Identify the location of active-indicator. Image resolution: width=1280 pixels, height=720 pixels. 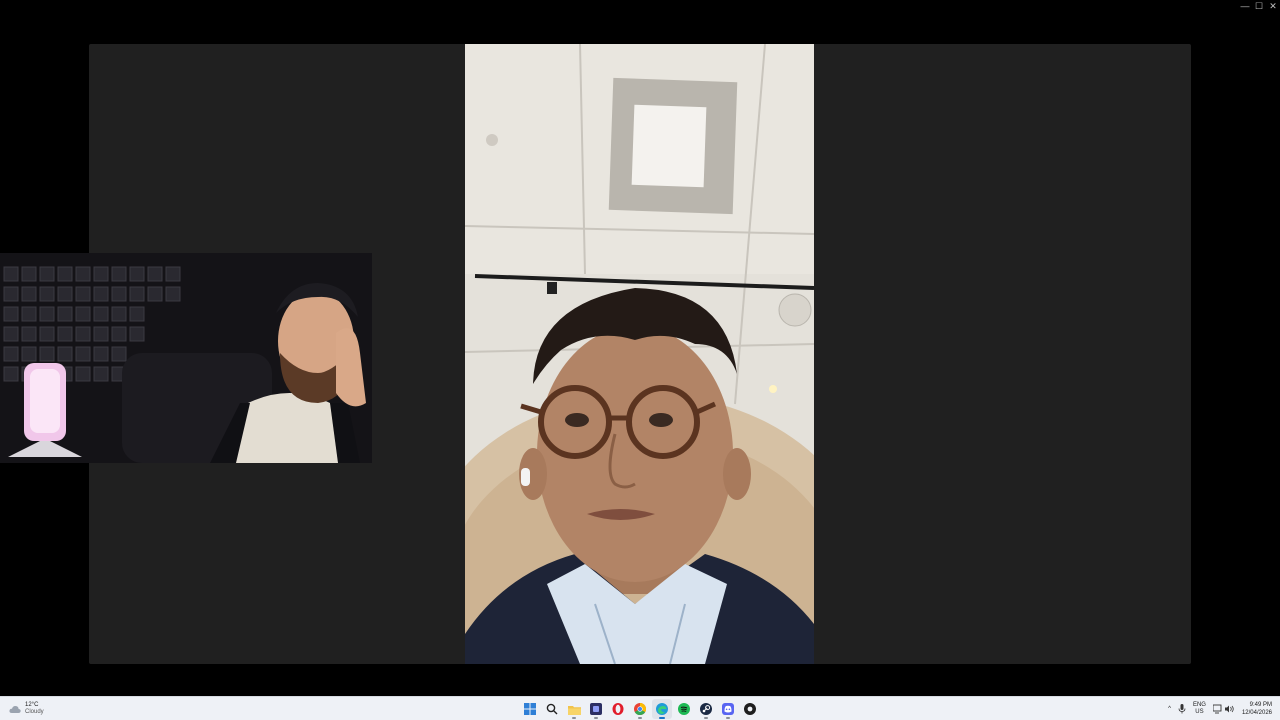
(662, 718).